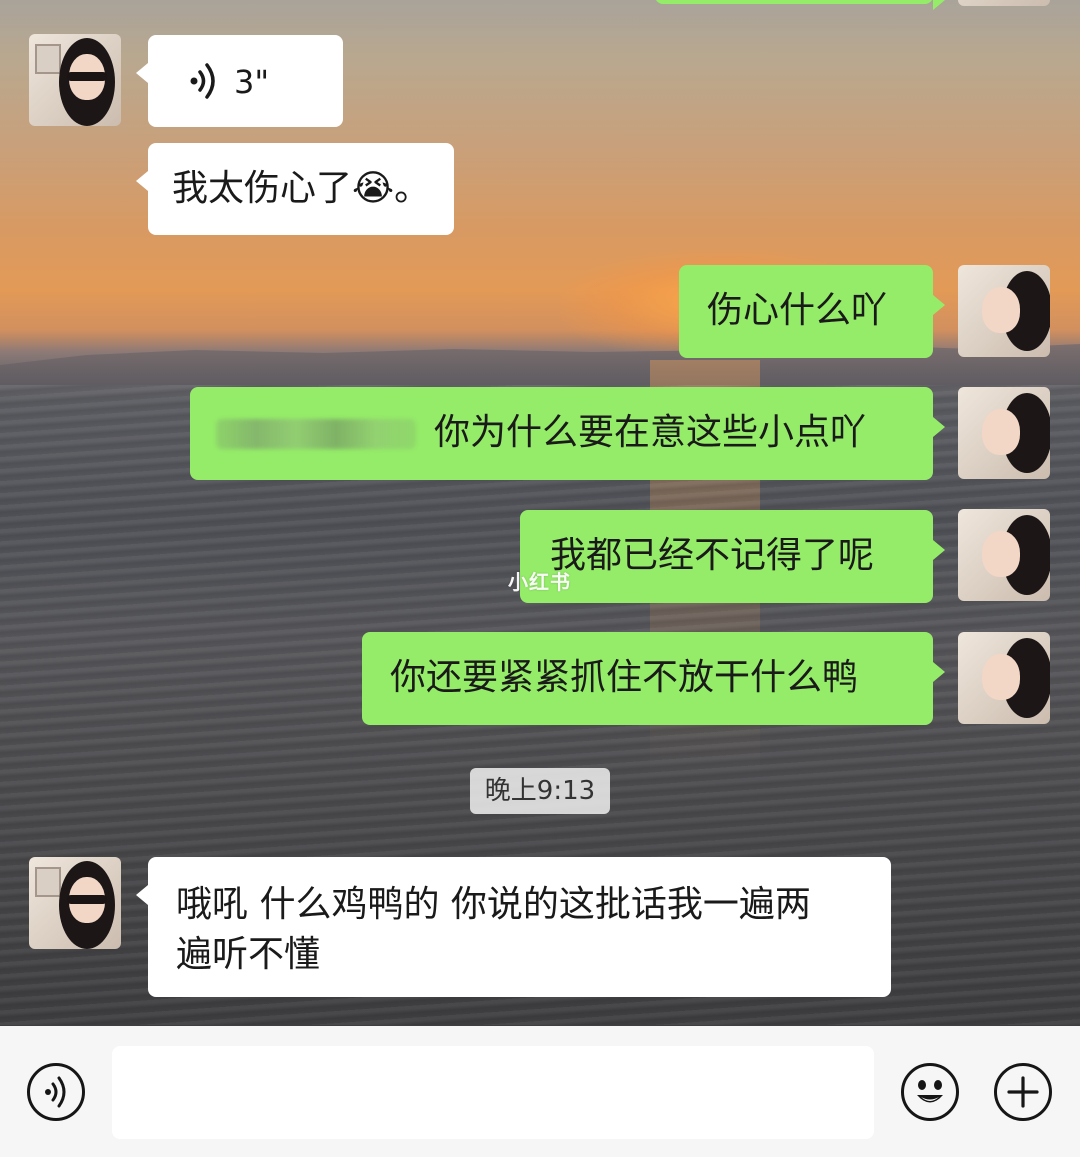 The height and width of the screenshot is (1157, 1080). I want to click on message-text: 我都已经不记得了呢, so click(712, 555).